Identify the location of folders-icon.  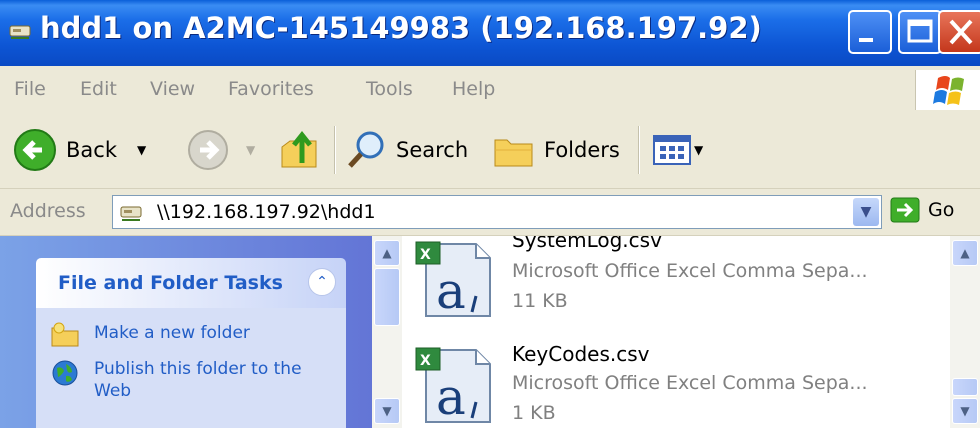
(513, 153).